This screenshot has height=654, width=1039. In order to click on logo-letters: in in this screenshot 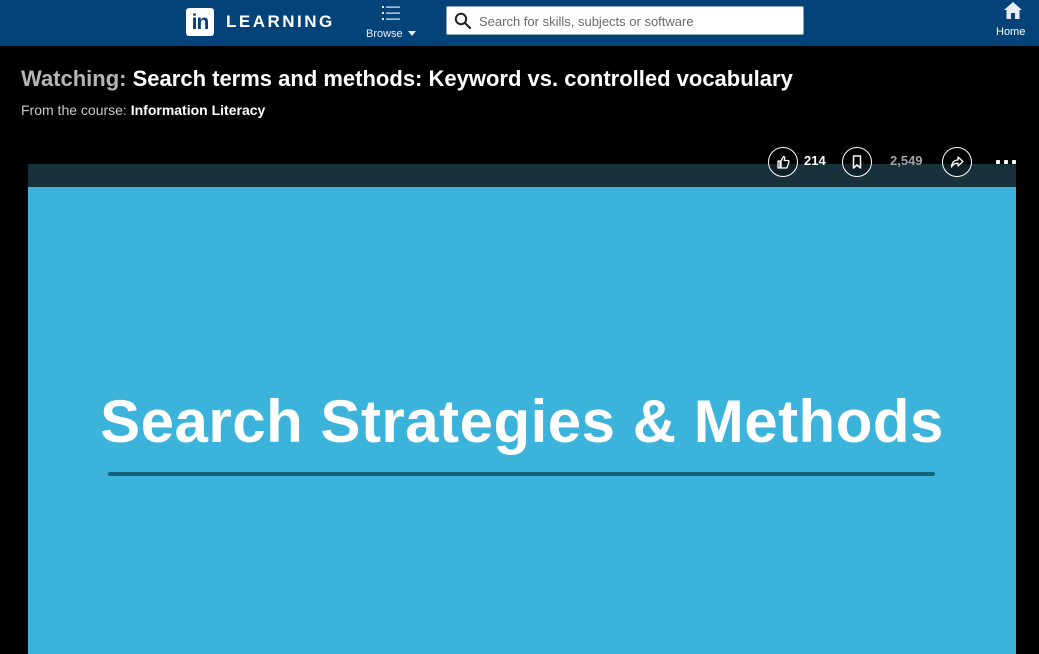, I will do `click(200, 22)`.